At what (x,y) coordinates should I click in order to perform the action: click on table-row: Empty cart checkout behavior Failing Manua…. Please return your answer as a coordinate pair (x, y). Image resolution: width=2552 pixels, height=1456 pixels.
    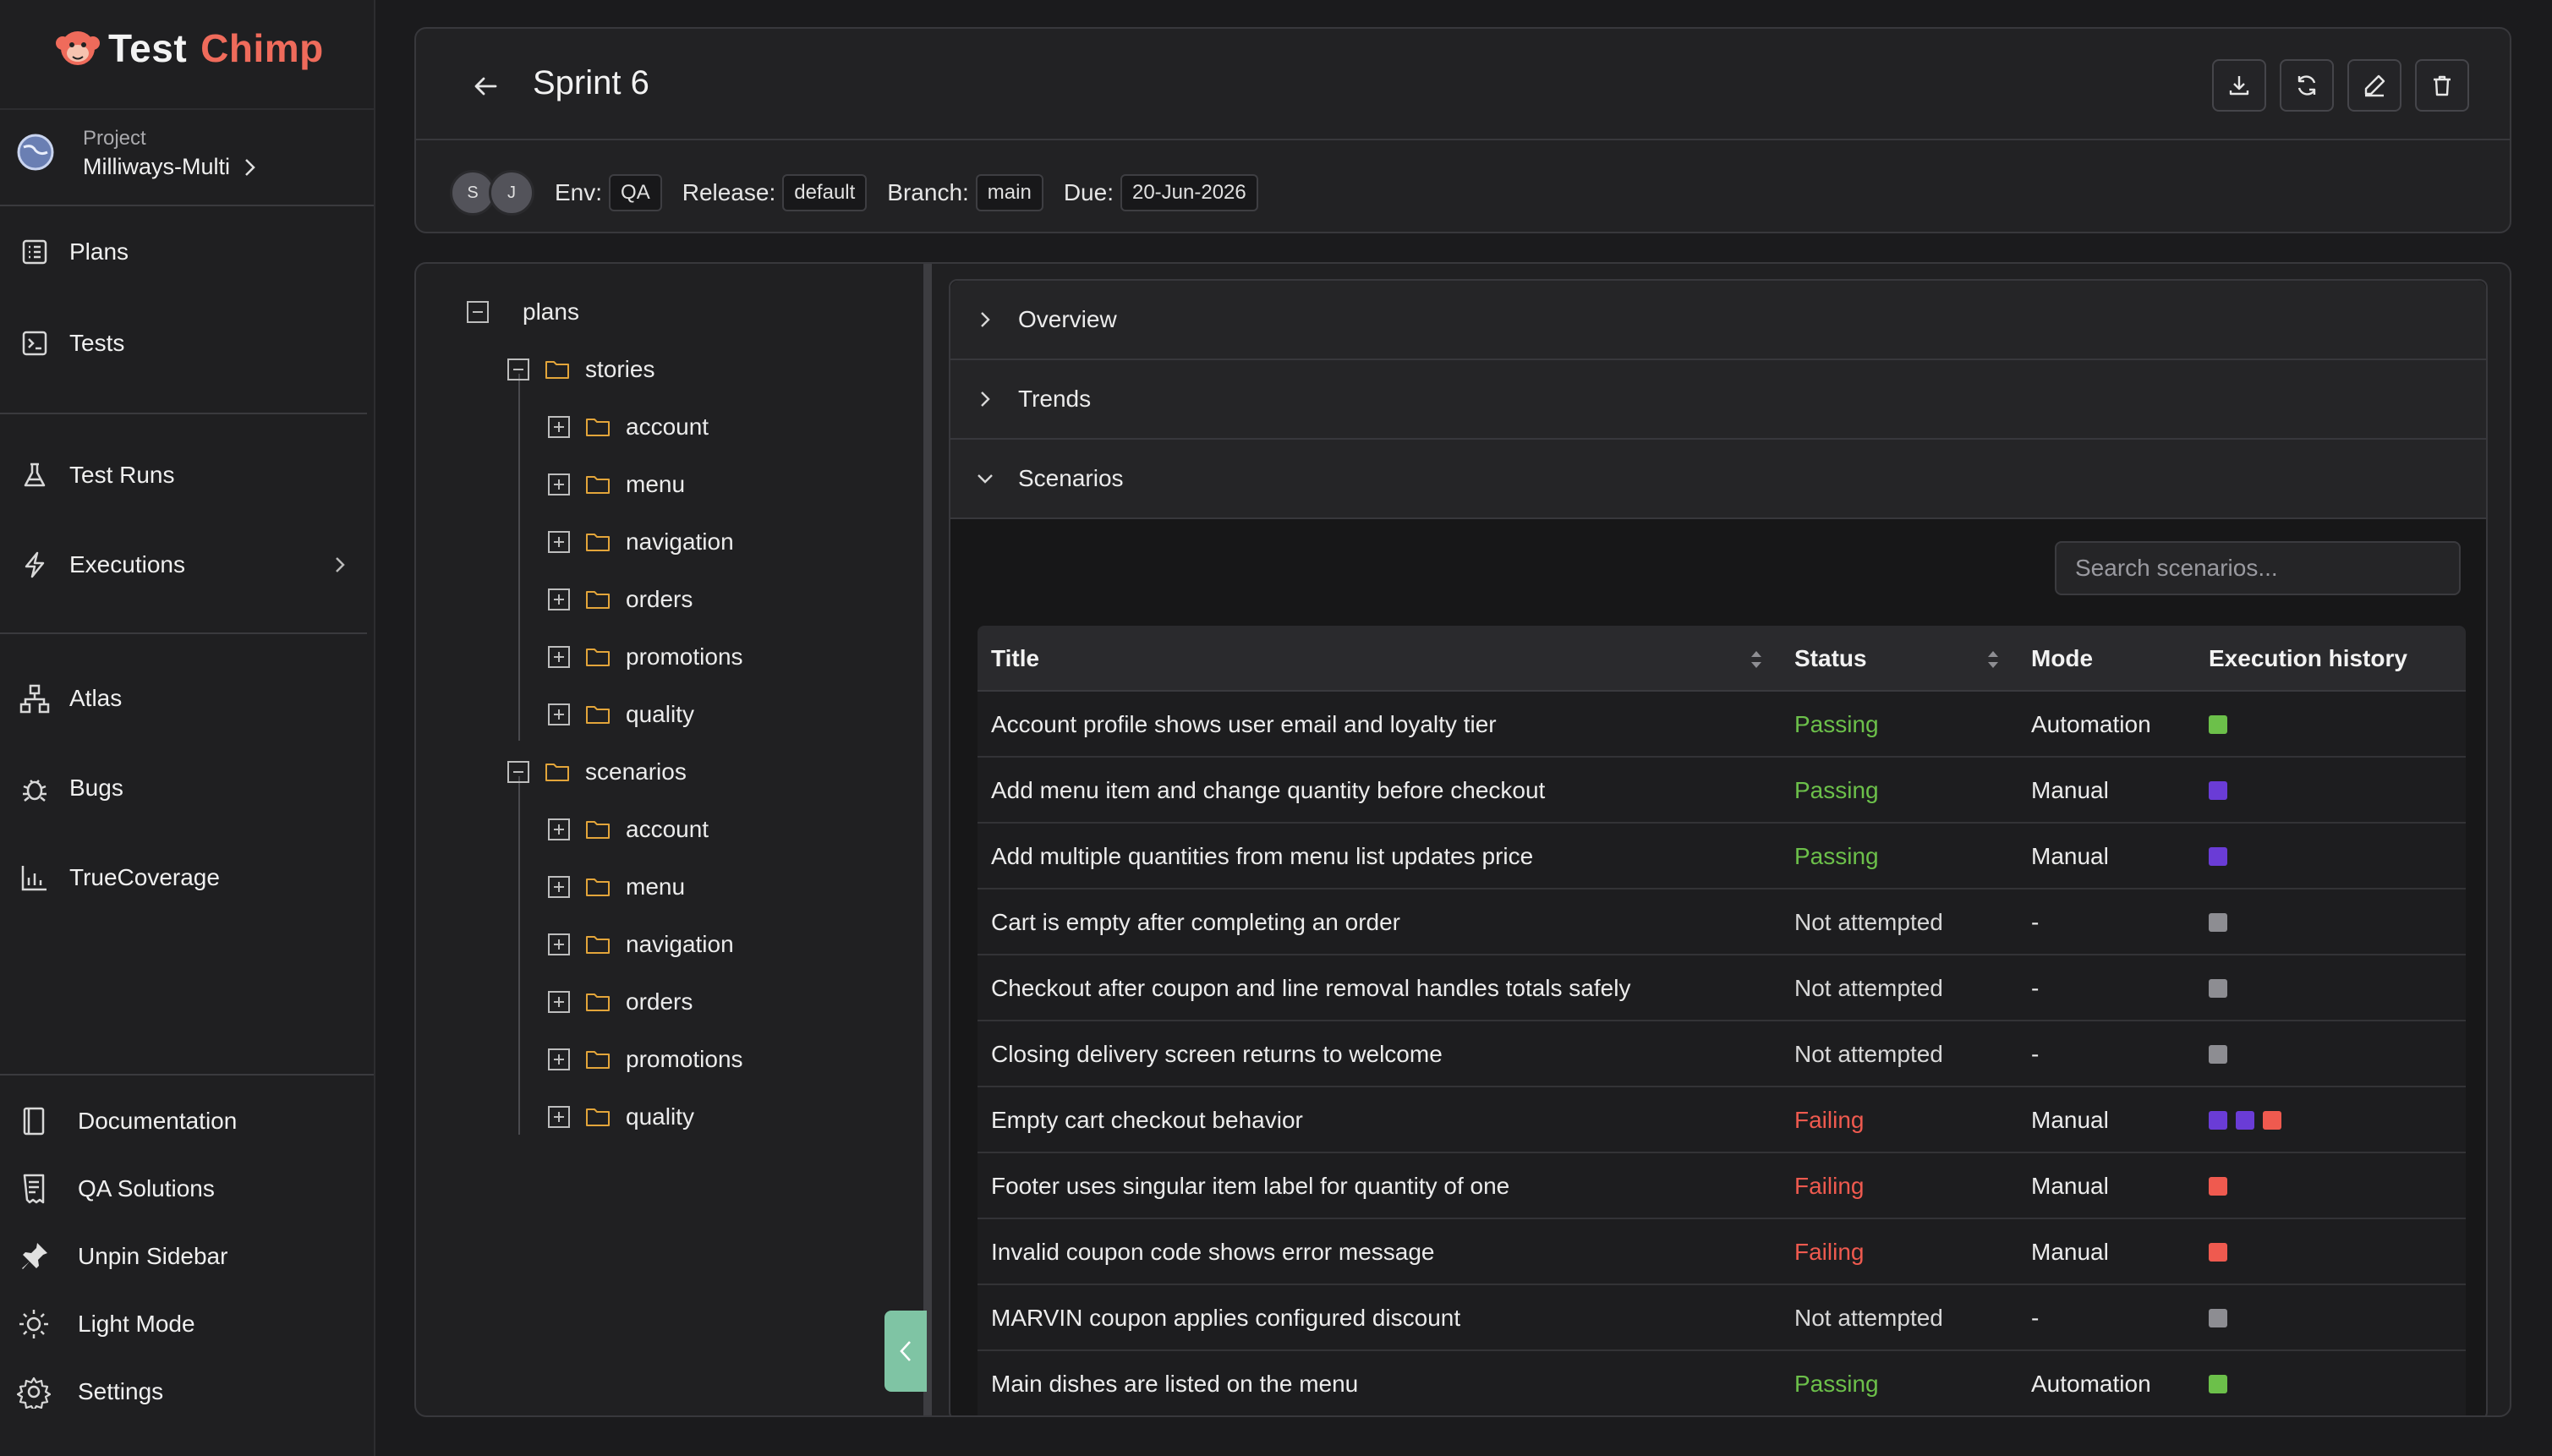
    Looking at the image, I should click on (1722, 1120).